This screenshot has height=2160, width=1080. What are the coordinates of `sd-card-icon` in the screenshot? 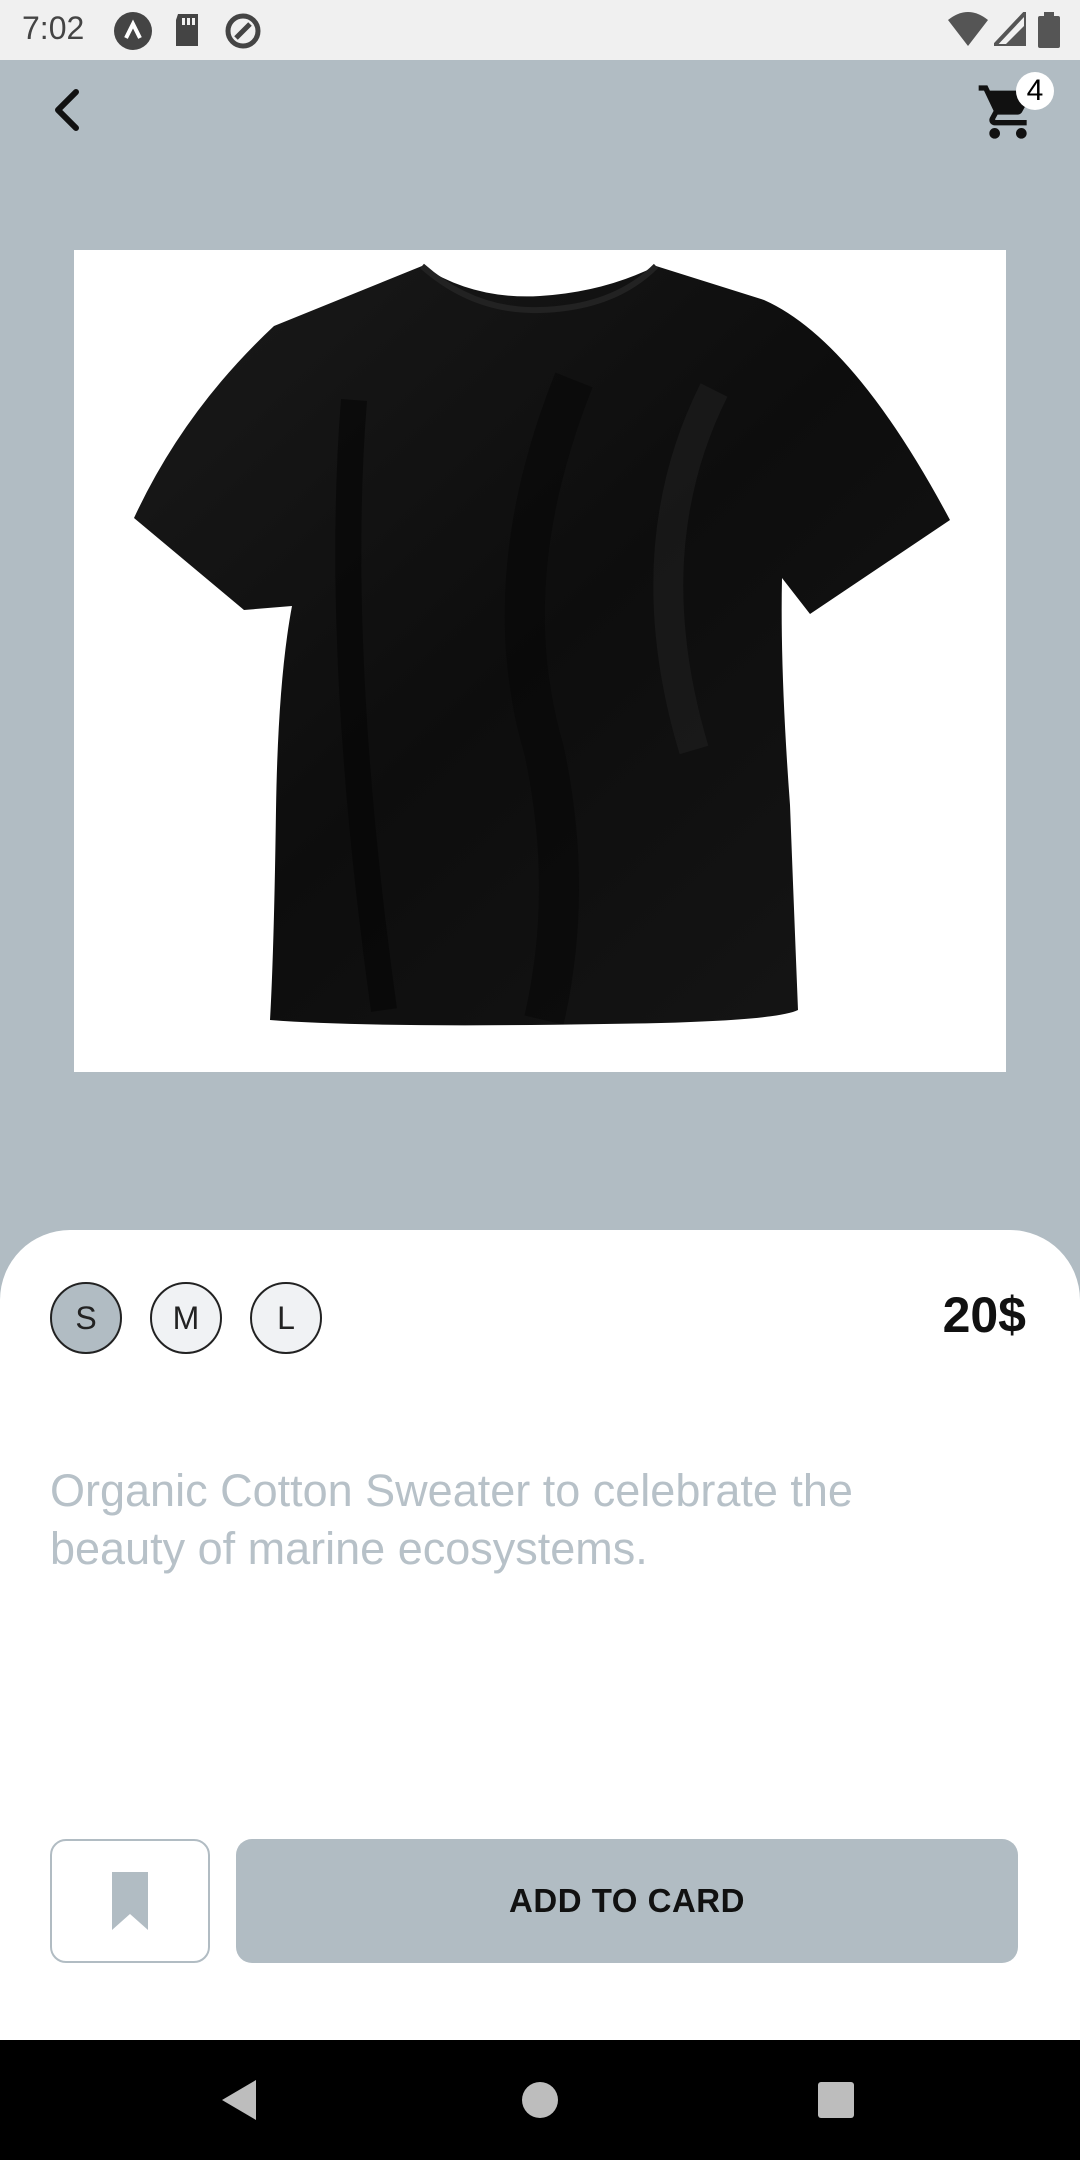 It's located at (187, 30).